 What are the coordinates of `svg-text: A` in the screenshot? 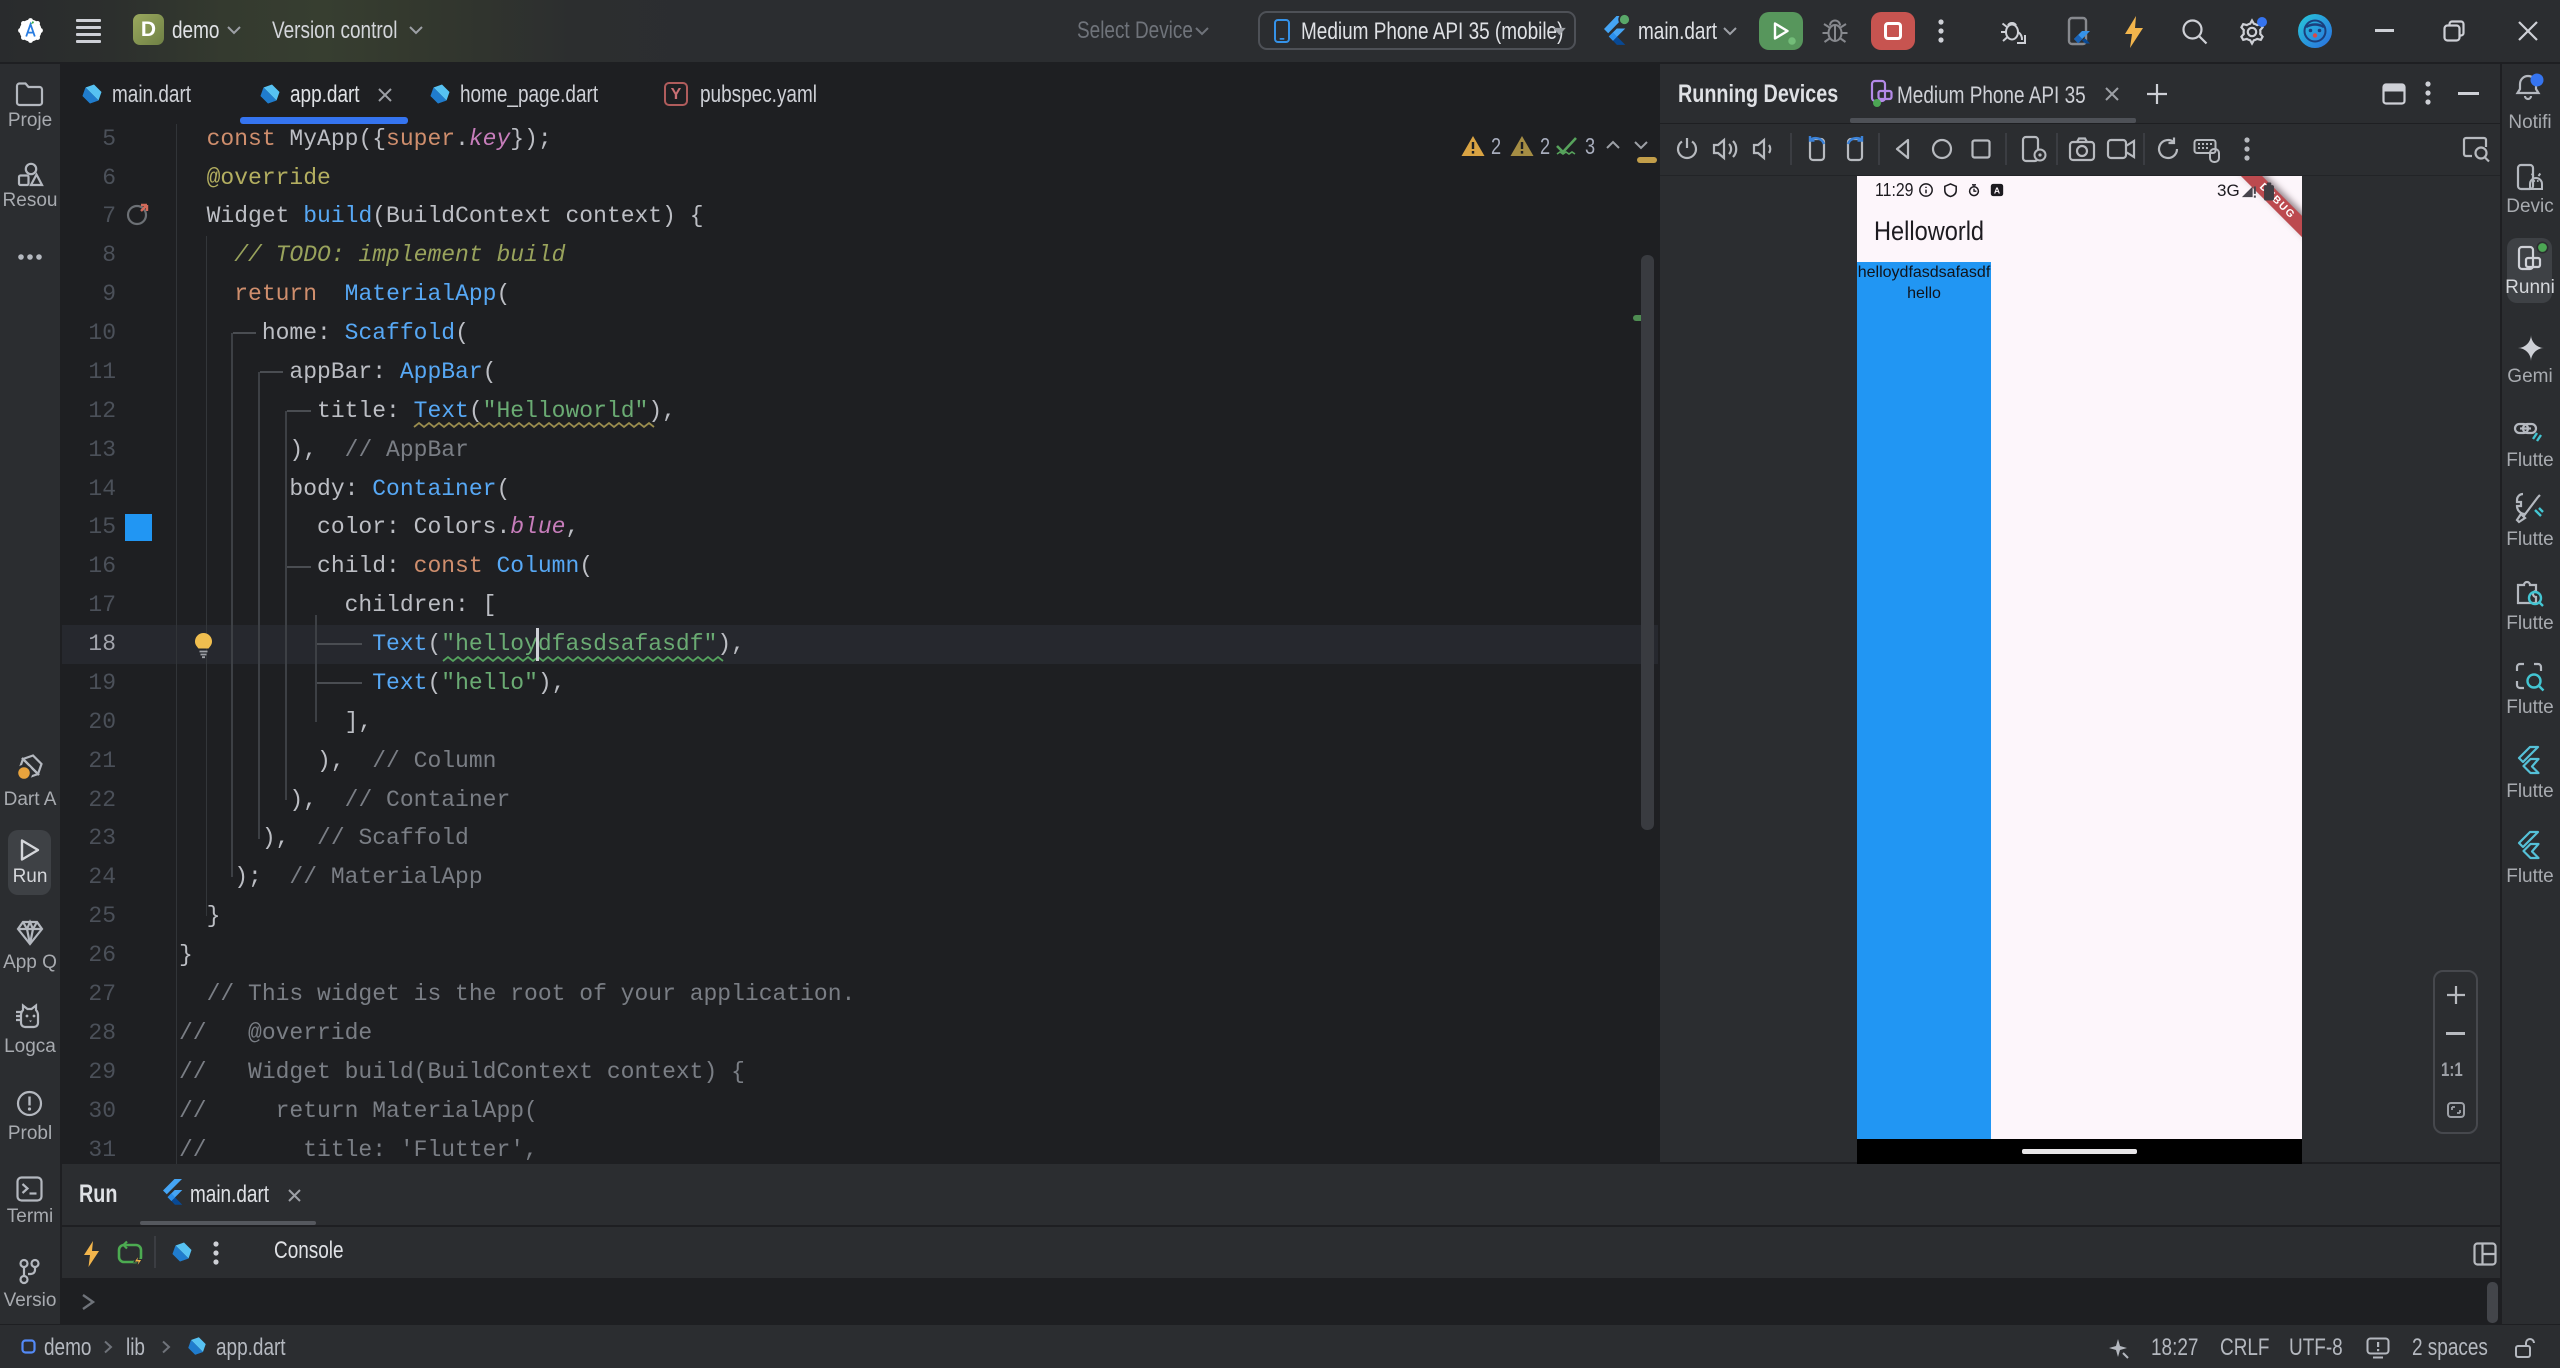 It's located at (1997, 190).